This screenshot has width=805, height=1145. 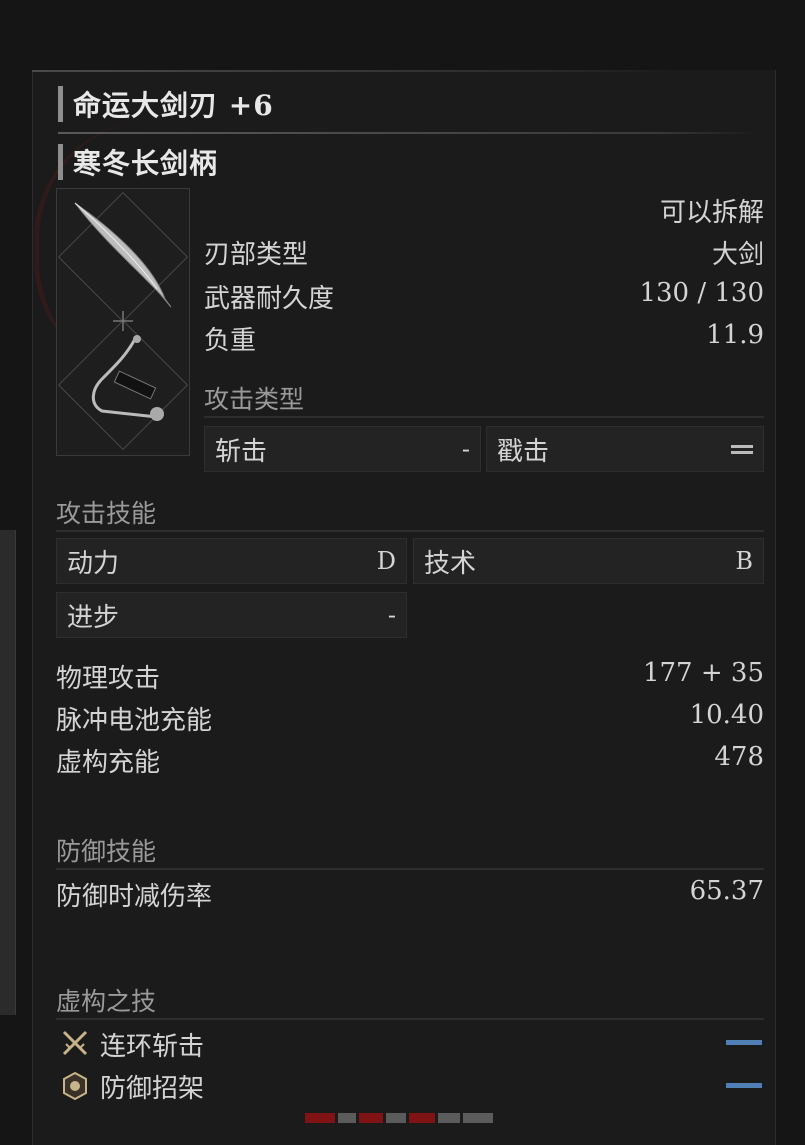 What do you see at coordinates (703, 673) in the screenshot?
I see `physical-attack-value: 177 + 35` at bounding box center [703, 673].